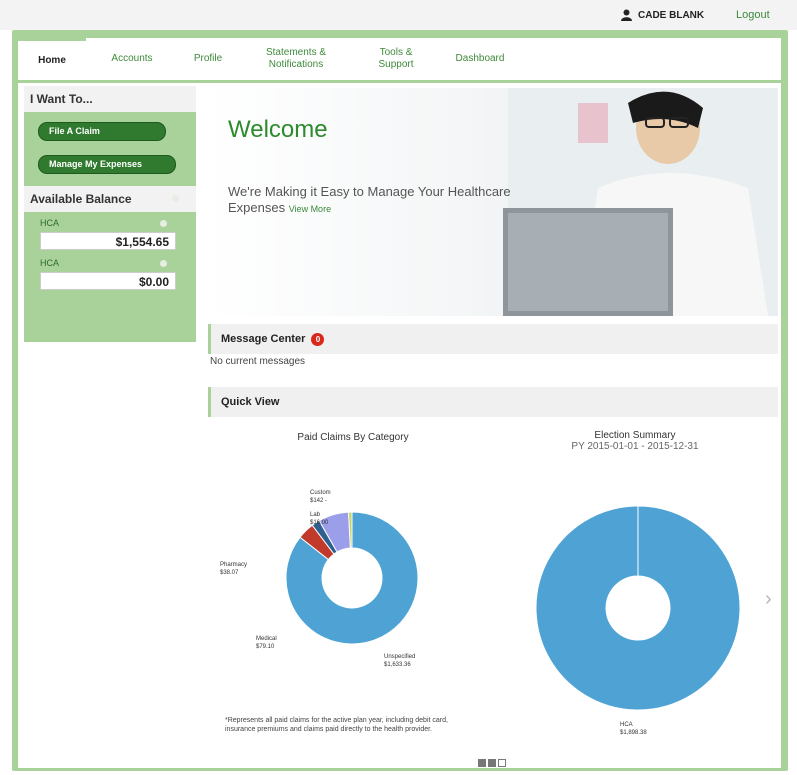 Image resolution: width=797 pixels, height=775 pixels. Describe the element at coordinates (753, 15) in the screenshot. I see `logout-link: Logout` at that location.